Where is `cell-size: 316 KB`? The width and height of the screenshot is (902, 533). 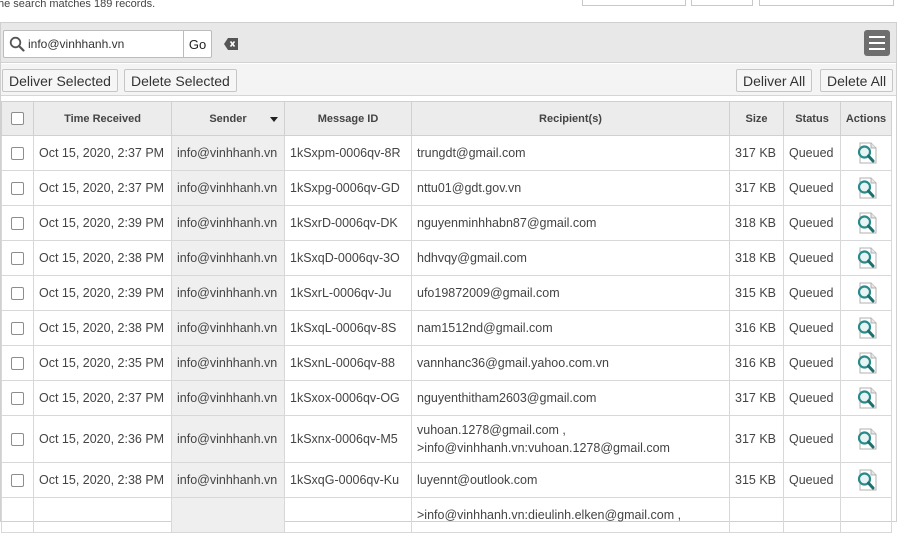 cell-size: 316 KB is located at coordinates (756, 328).